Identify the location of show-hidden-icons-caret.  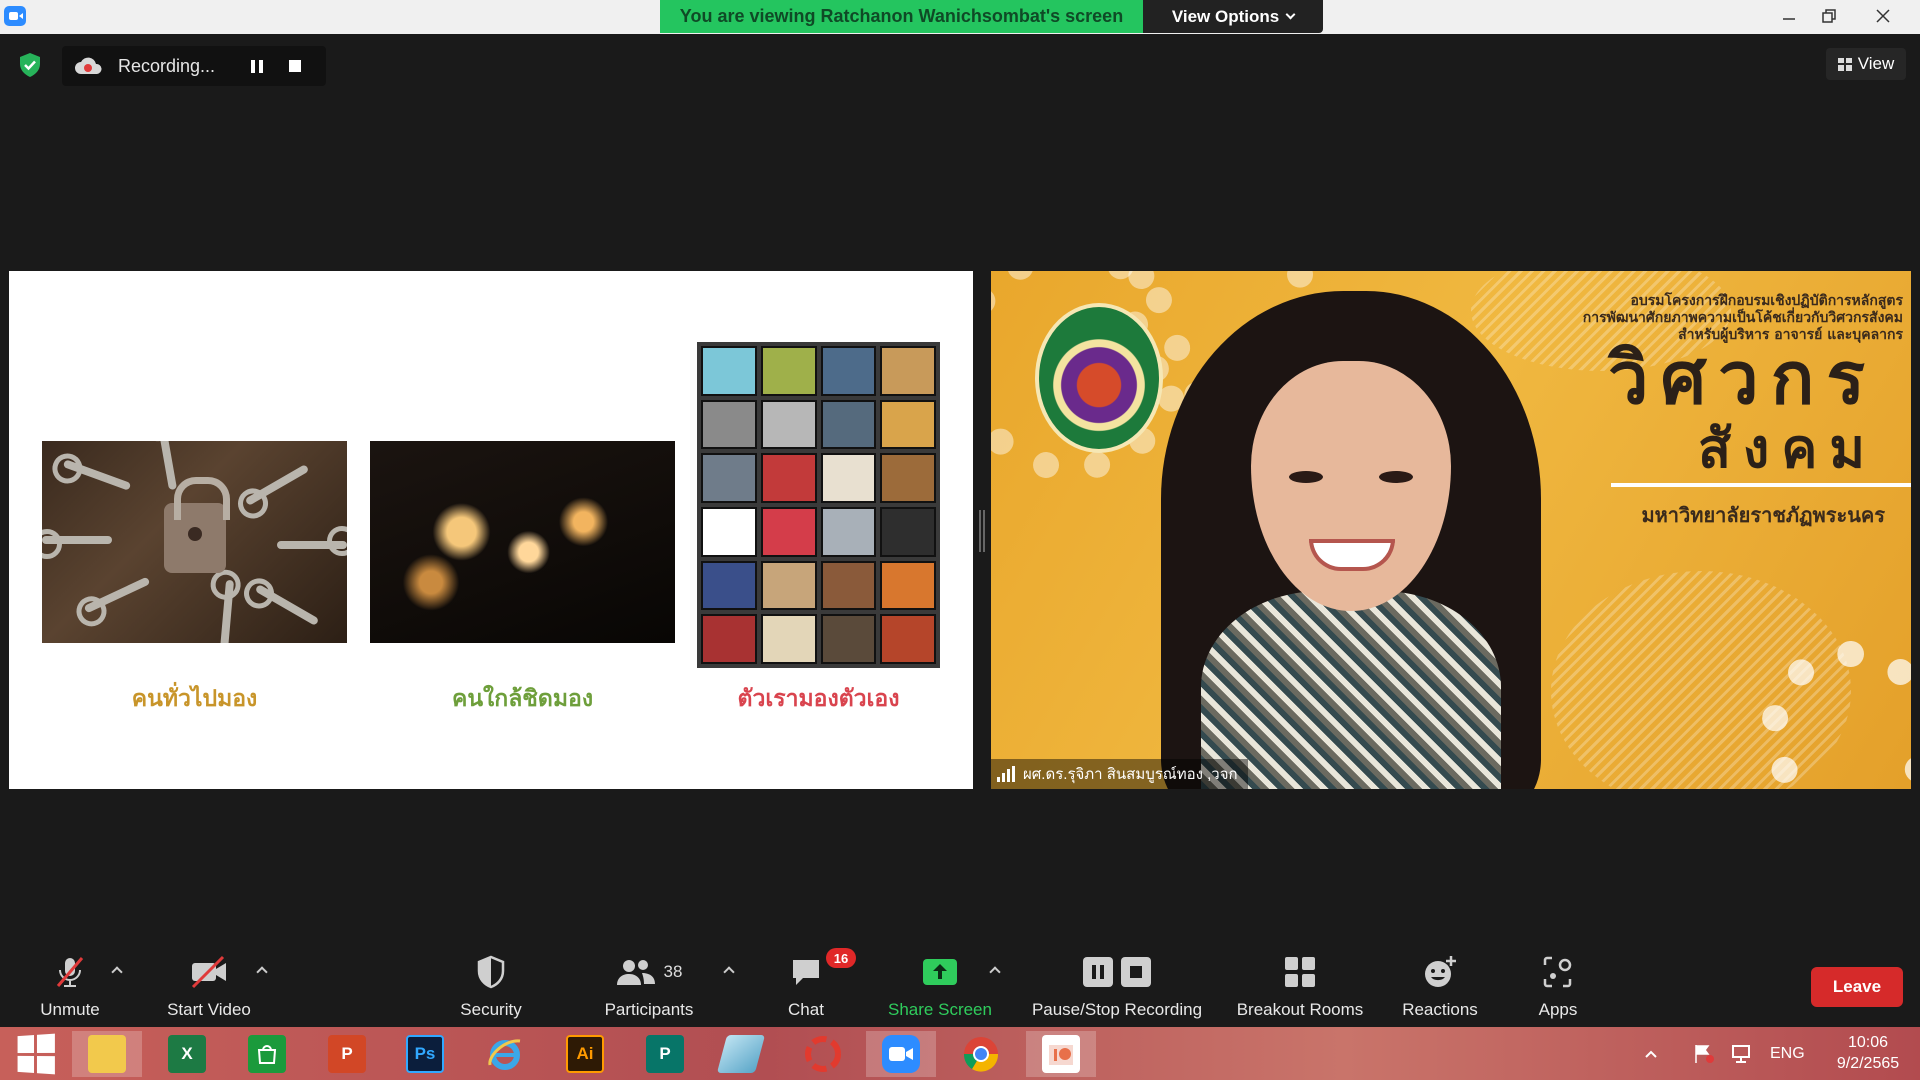
(1651, 1054).